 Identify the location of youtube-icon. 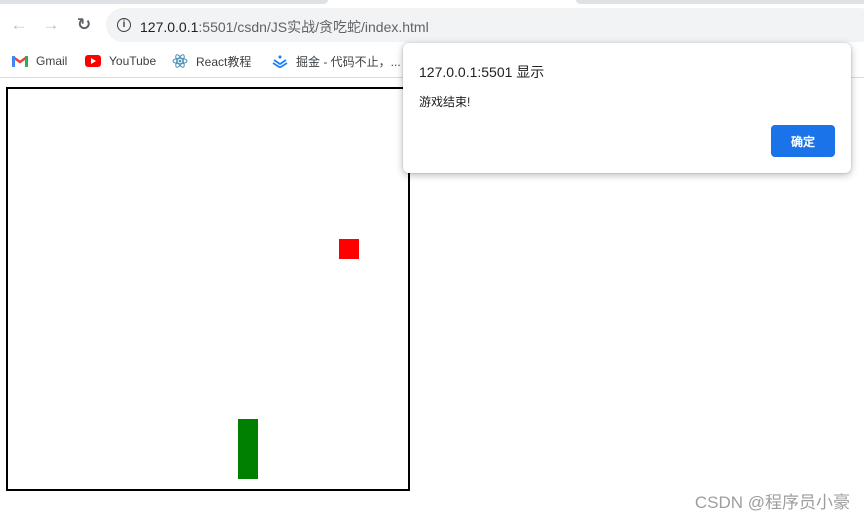
(93, 61).